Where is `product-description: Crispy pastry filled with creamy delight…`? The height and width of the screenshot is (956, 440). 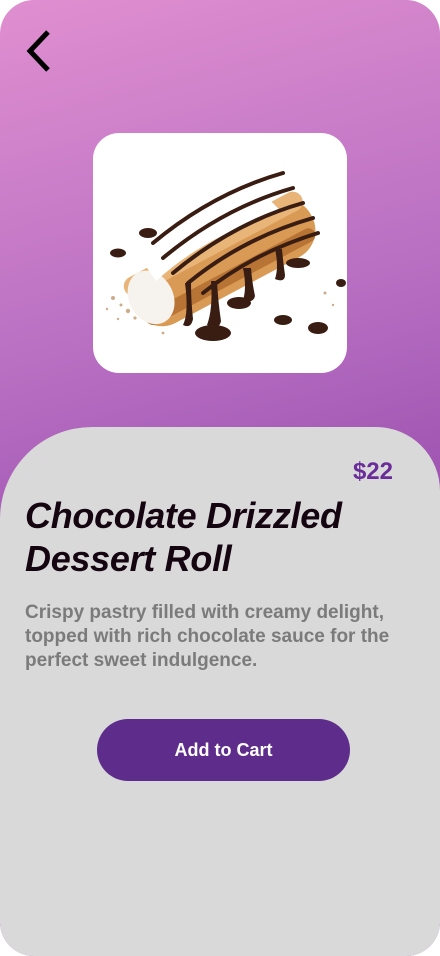 product-description: Crispy pastry filled with creamy delight… is located at coordinates (207, 636).